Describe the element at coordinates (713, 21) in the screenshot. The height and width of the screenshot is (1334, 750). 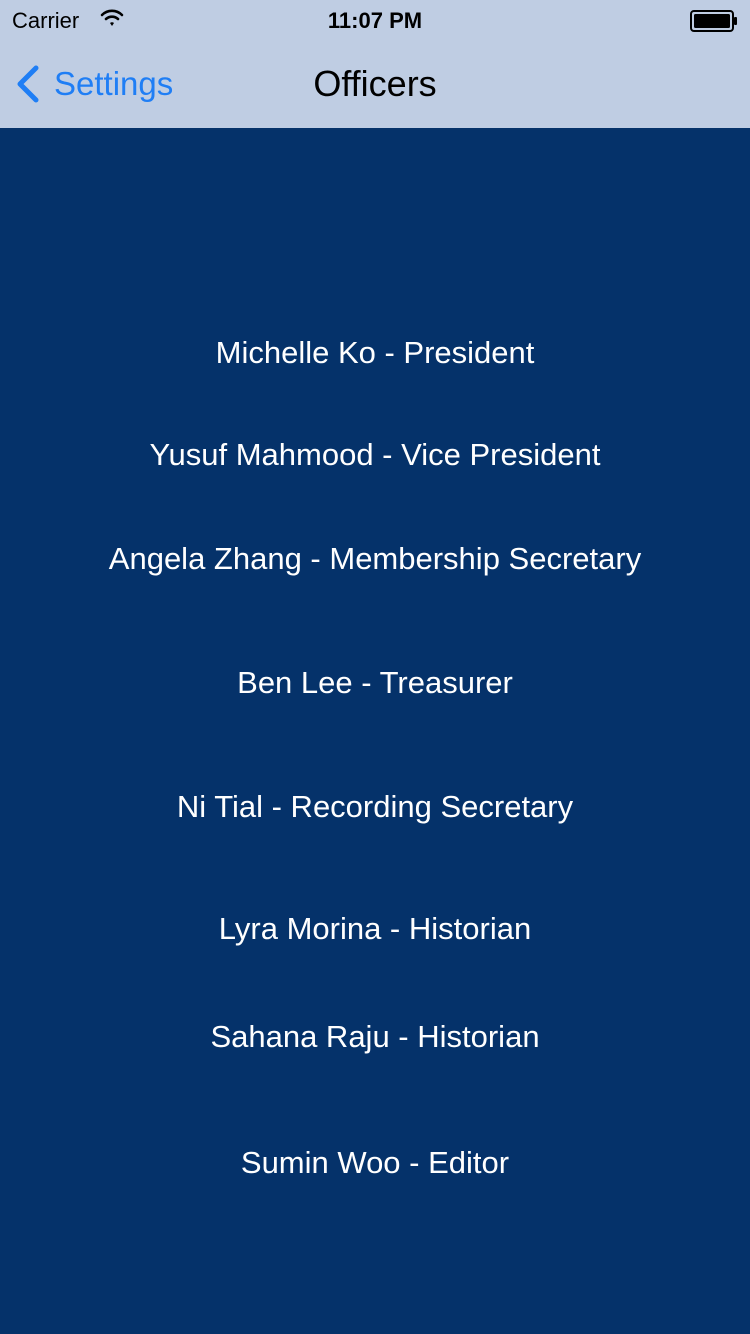
I see `battery-icon` at that location.